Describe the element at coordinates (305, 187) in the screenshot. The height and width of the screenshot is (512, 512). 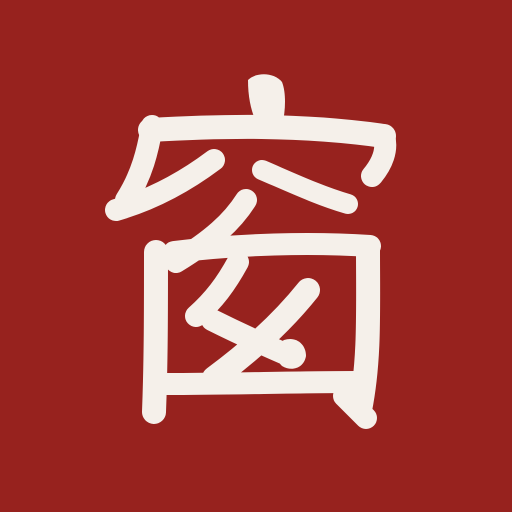
I see `glyph-right-sweep` at that location.